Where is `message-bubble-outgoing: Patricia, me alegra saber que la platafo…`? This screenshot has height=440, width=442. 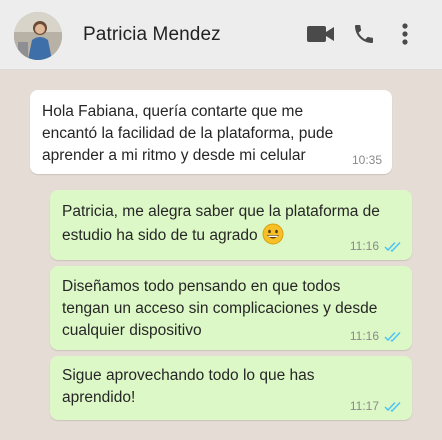
message-bubble-outgoing: Patricia, me alegra saber que la platafo… is located at coordinates (231, 225).